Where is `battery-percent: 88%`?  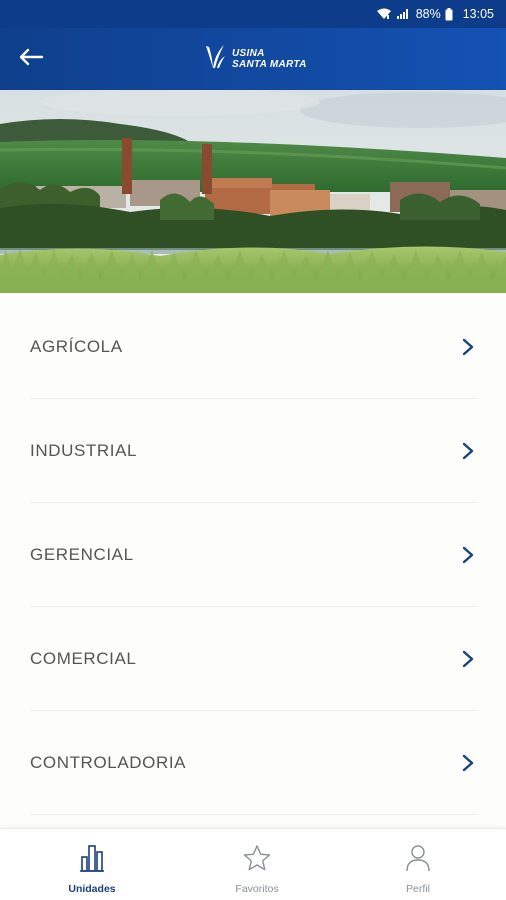 battery-percent: 88% is located at coordinates (428, 14).